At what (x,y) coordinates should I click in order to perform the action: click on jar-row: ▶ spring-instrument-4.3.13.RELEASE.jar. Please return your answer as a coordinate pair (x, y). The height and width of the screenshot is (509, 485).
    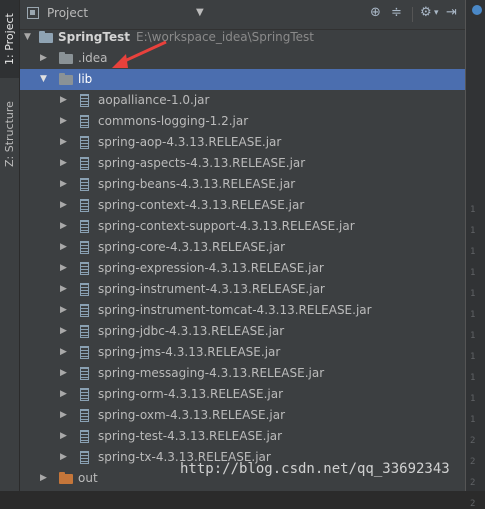
    Looking at the image, I should click on (242, 289).